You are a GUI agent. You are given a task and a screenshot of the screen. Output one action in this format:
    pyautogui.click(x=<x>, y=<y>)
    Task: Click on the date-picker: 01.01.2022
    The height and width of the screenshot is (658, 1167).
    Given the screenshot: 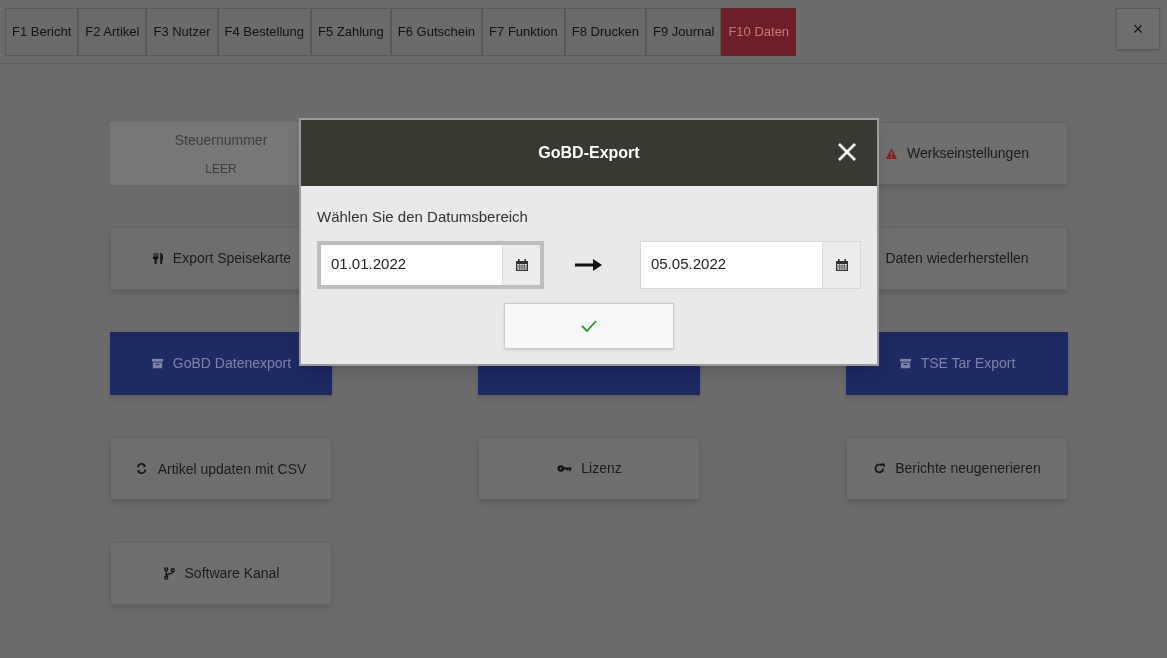 What is the action you would take?
    pyautogui.click(x=430, y=264)
    